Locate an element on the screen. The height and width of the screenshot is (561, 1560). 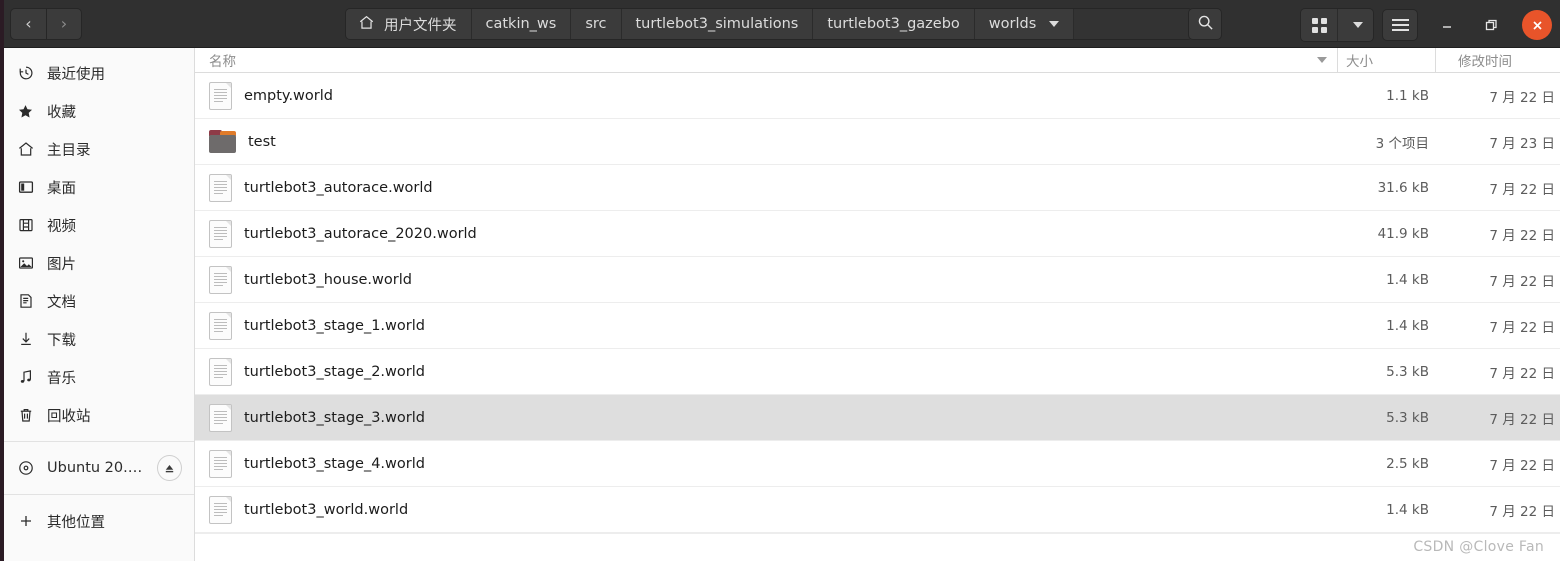
view-options-button is located at coordinates (1355, 25).